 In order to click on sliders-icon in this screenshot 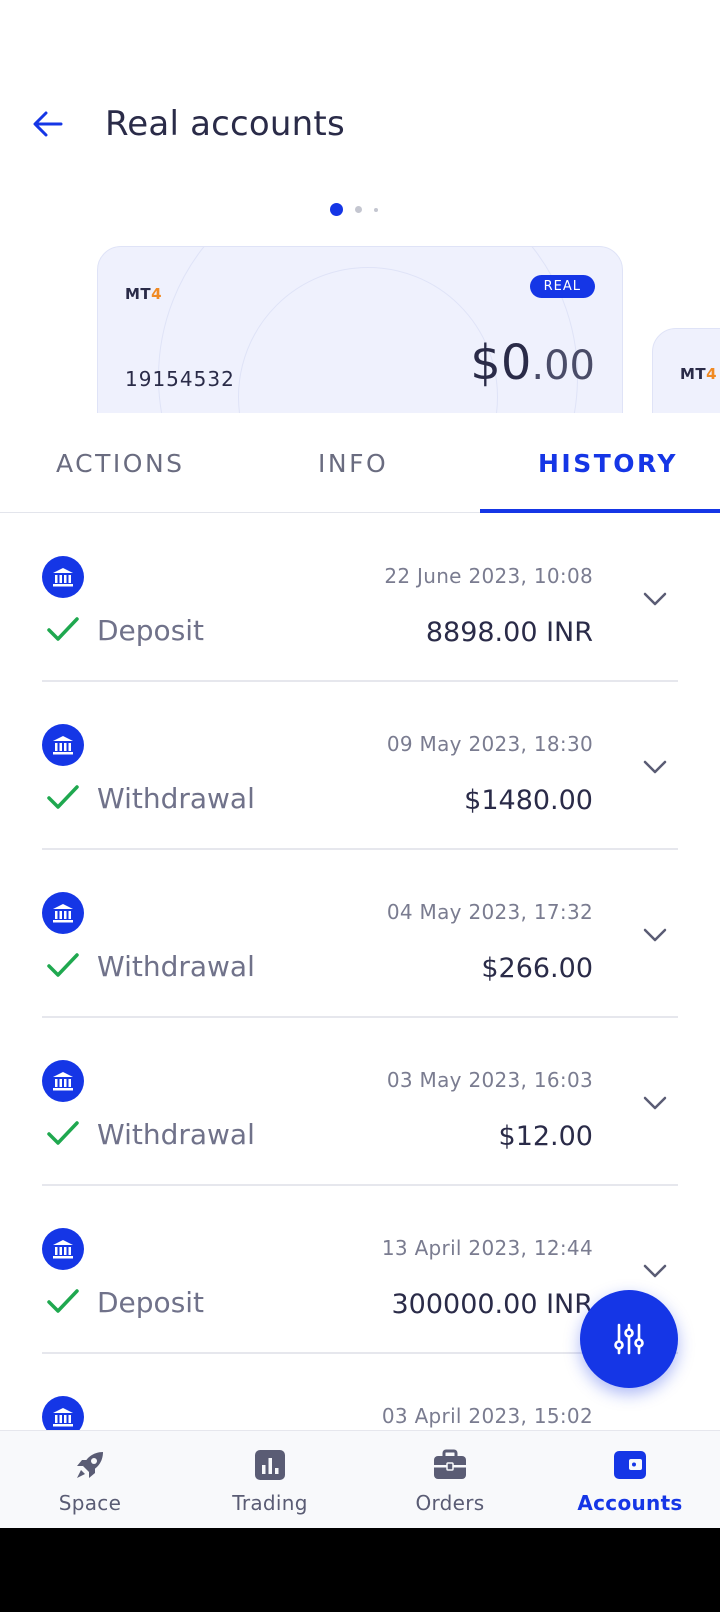, I will do `click(629, 1339)`.